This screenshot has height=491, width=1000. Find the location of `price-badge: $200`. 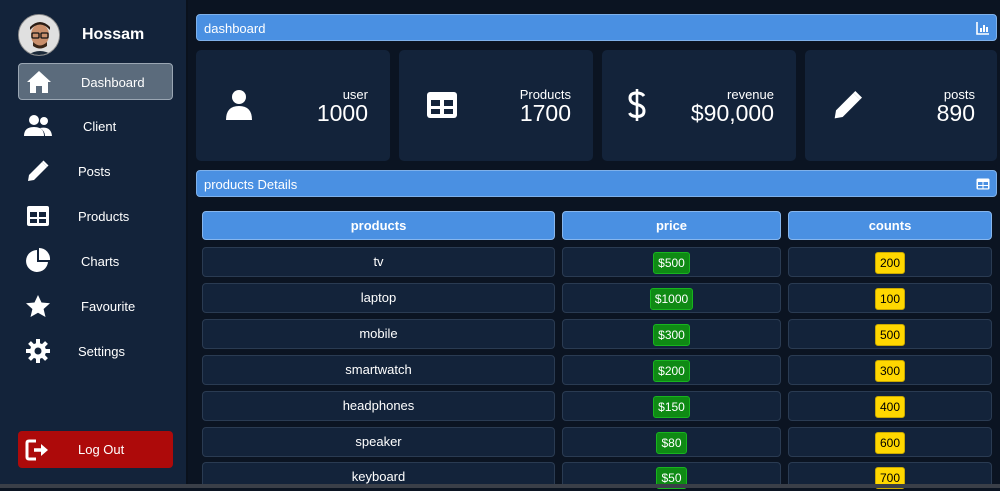

price-badge: $200 is located at coordinates (671, 370).